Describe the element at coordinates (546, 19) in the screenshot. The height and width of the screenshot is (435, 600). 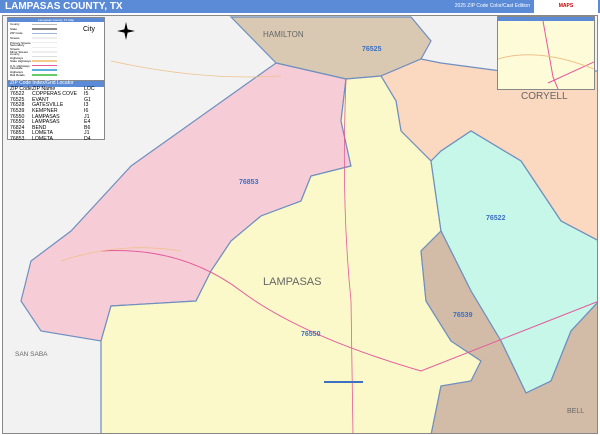
I see `inset-header` at that location.